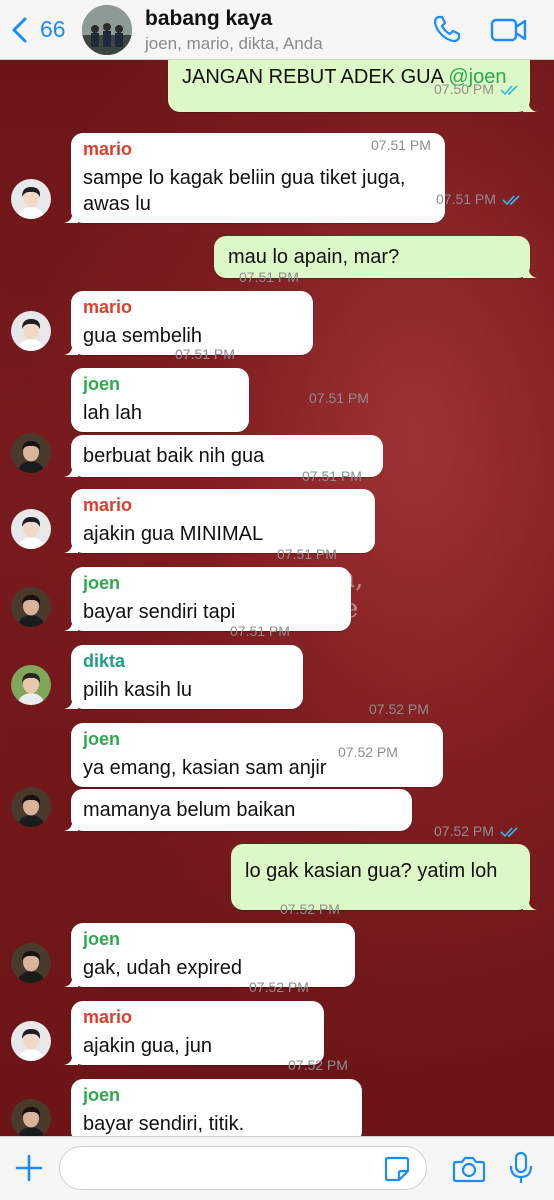 This screenshot has height=1200, width=554. Describe the element at coordinates (117, 204) in the screenshot. I see `message-text: awas lu` at that location.